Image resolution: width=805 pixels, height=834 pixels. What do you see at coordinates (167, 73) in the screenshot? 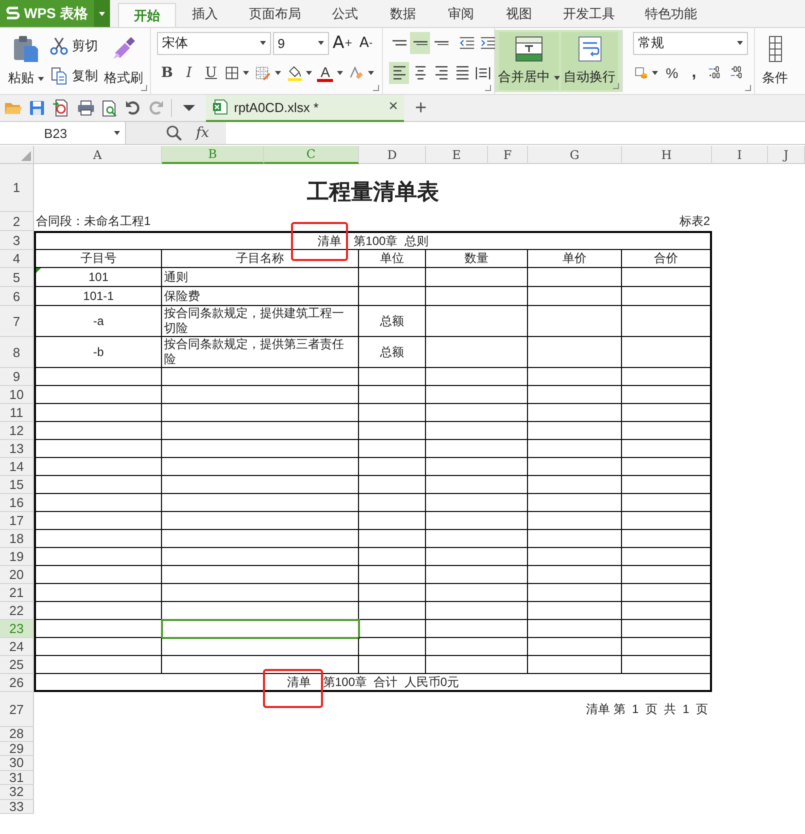
I see `bold-button: B` at bounding box center [167, 73].